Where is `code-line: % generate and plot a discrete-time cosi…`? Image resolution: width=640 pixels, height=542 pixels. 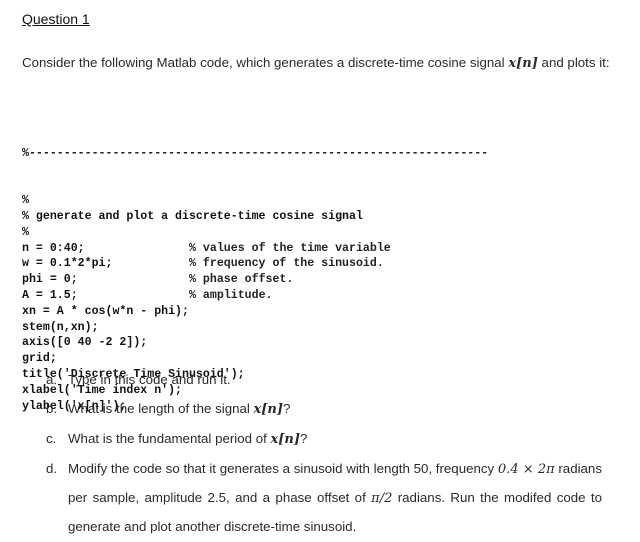 code-line: % generate and plot a discrete-time cosi… is located at coordinates (255, 217).